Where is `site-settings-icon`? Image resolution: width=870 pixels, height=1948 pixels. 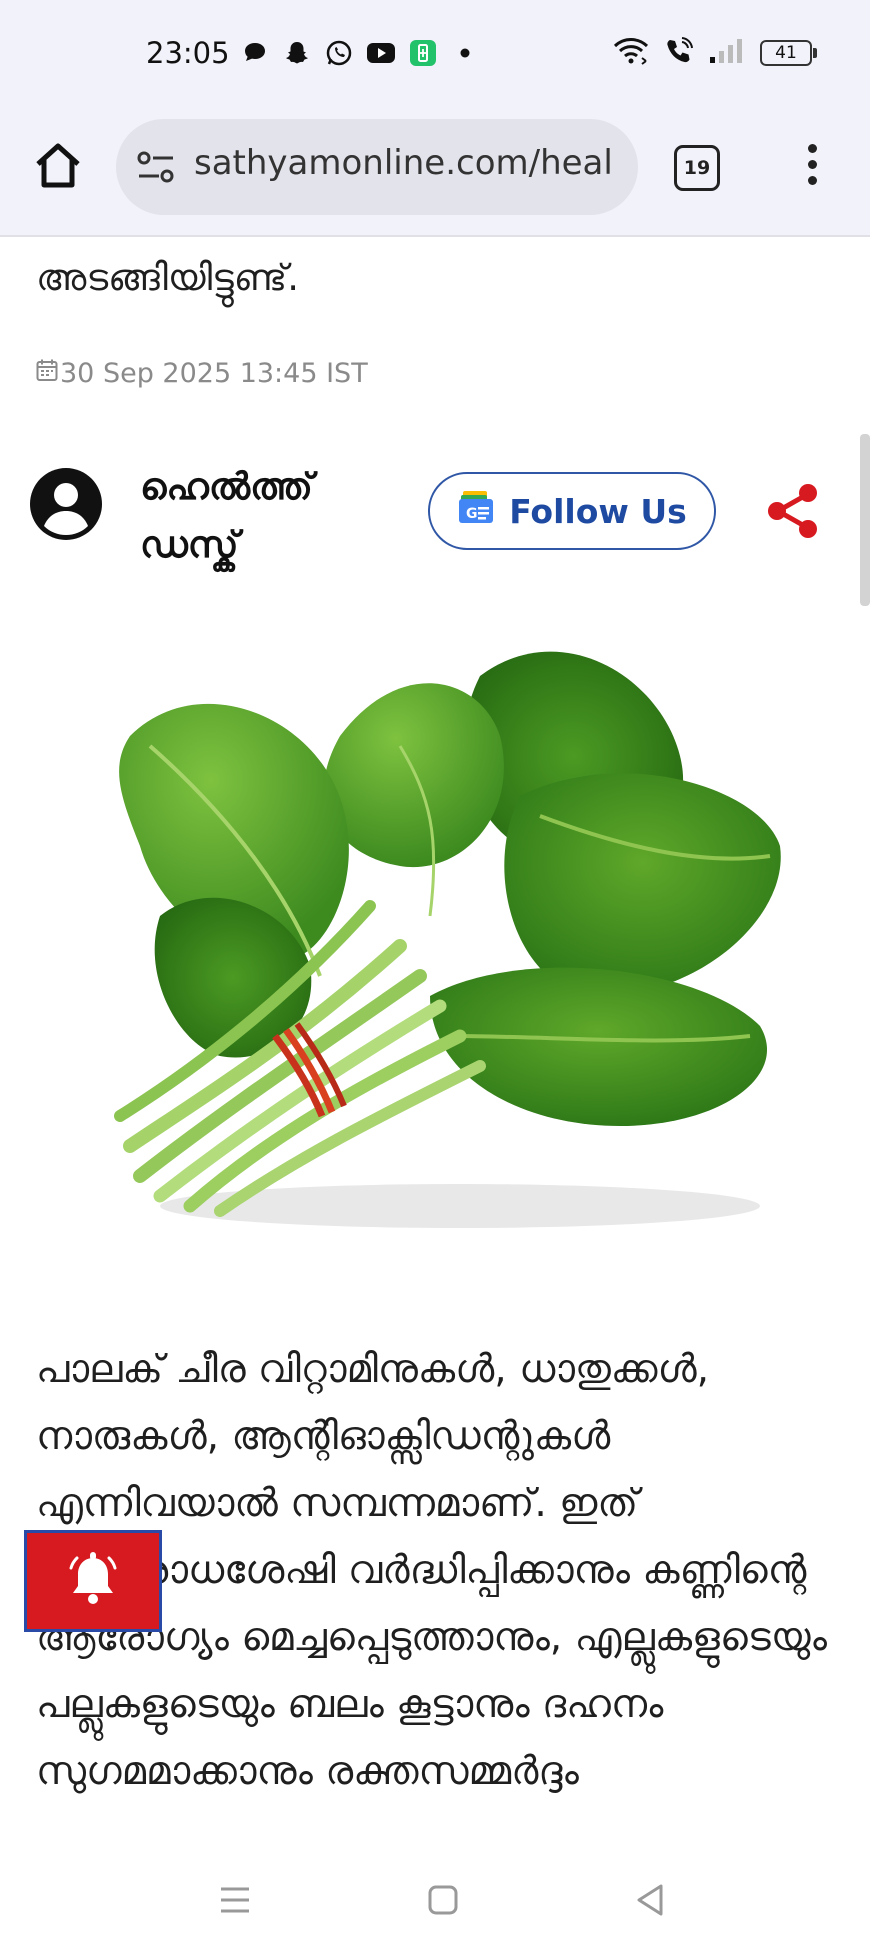
site-settings-icon is located at coordinates (156, 167).